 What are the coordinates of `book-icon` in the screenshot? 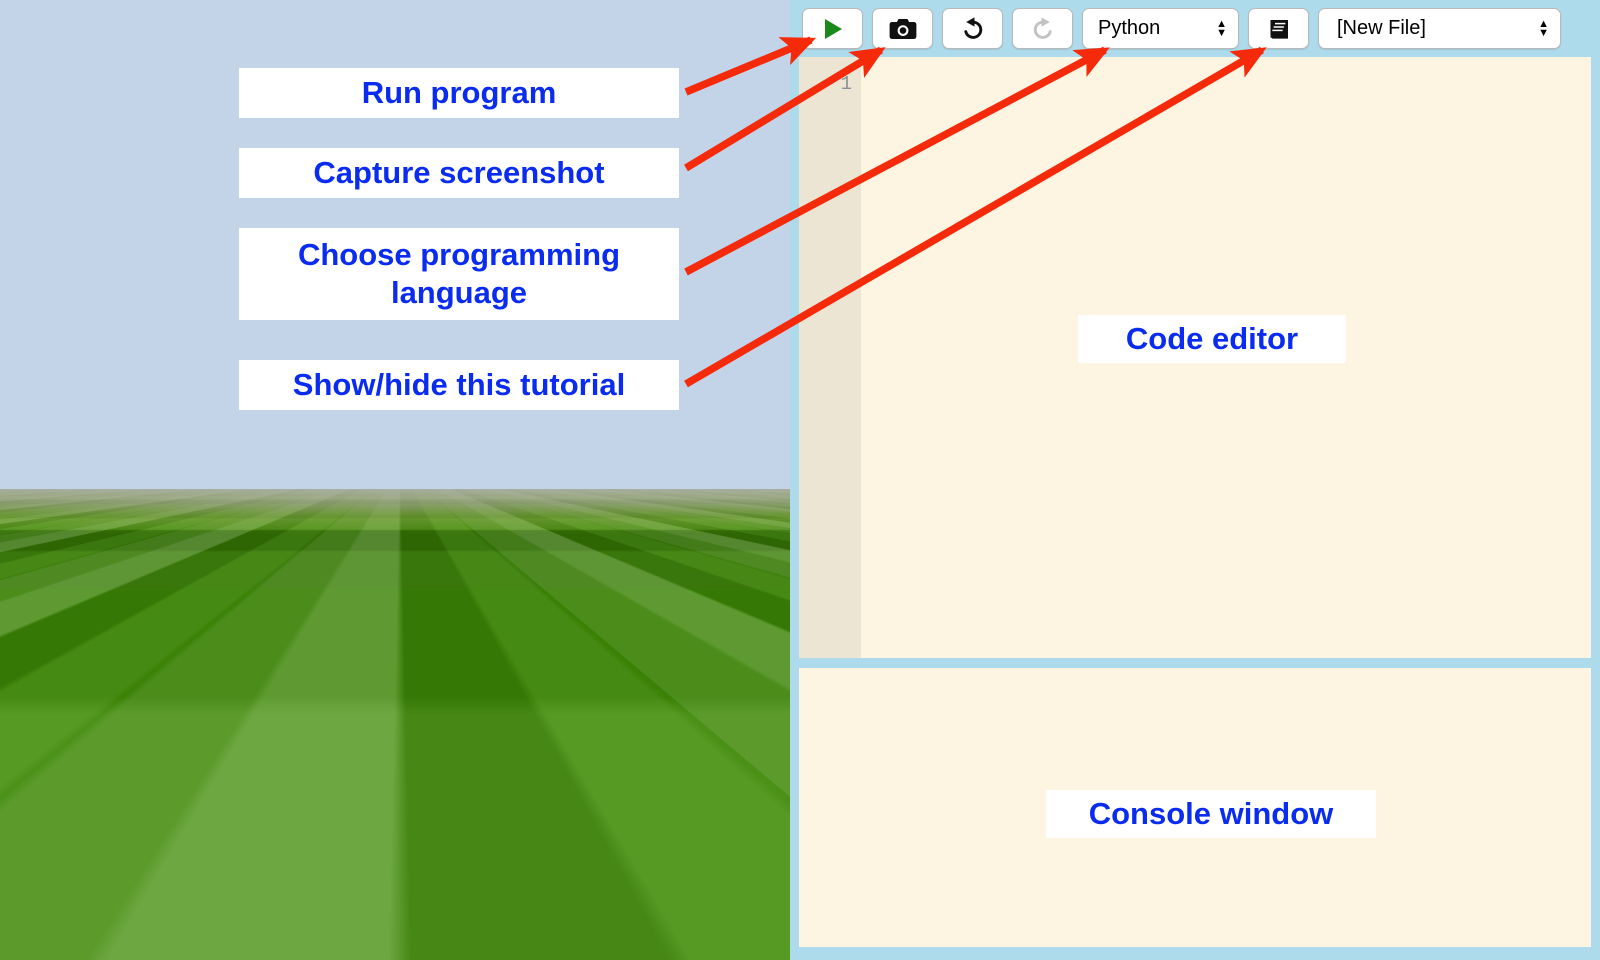 It's located at (1279, 29).